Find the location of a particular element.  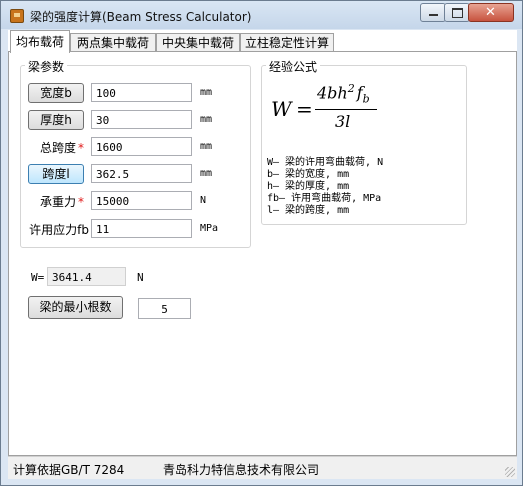

thickness-unit: mm is located at coordinates (206, 119).